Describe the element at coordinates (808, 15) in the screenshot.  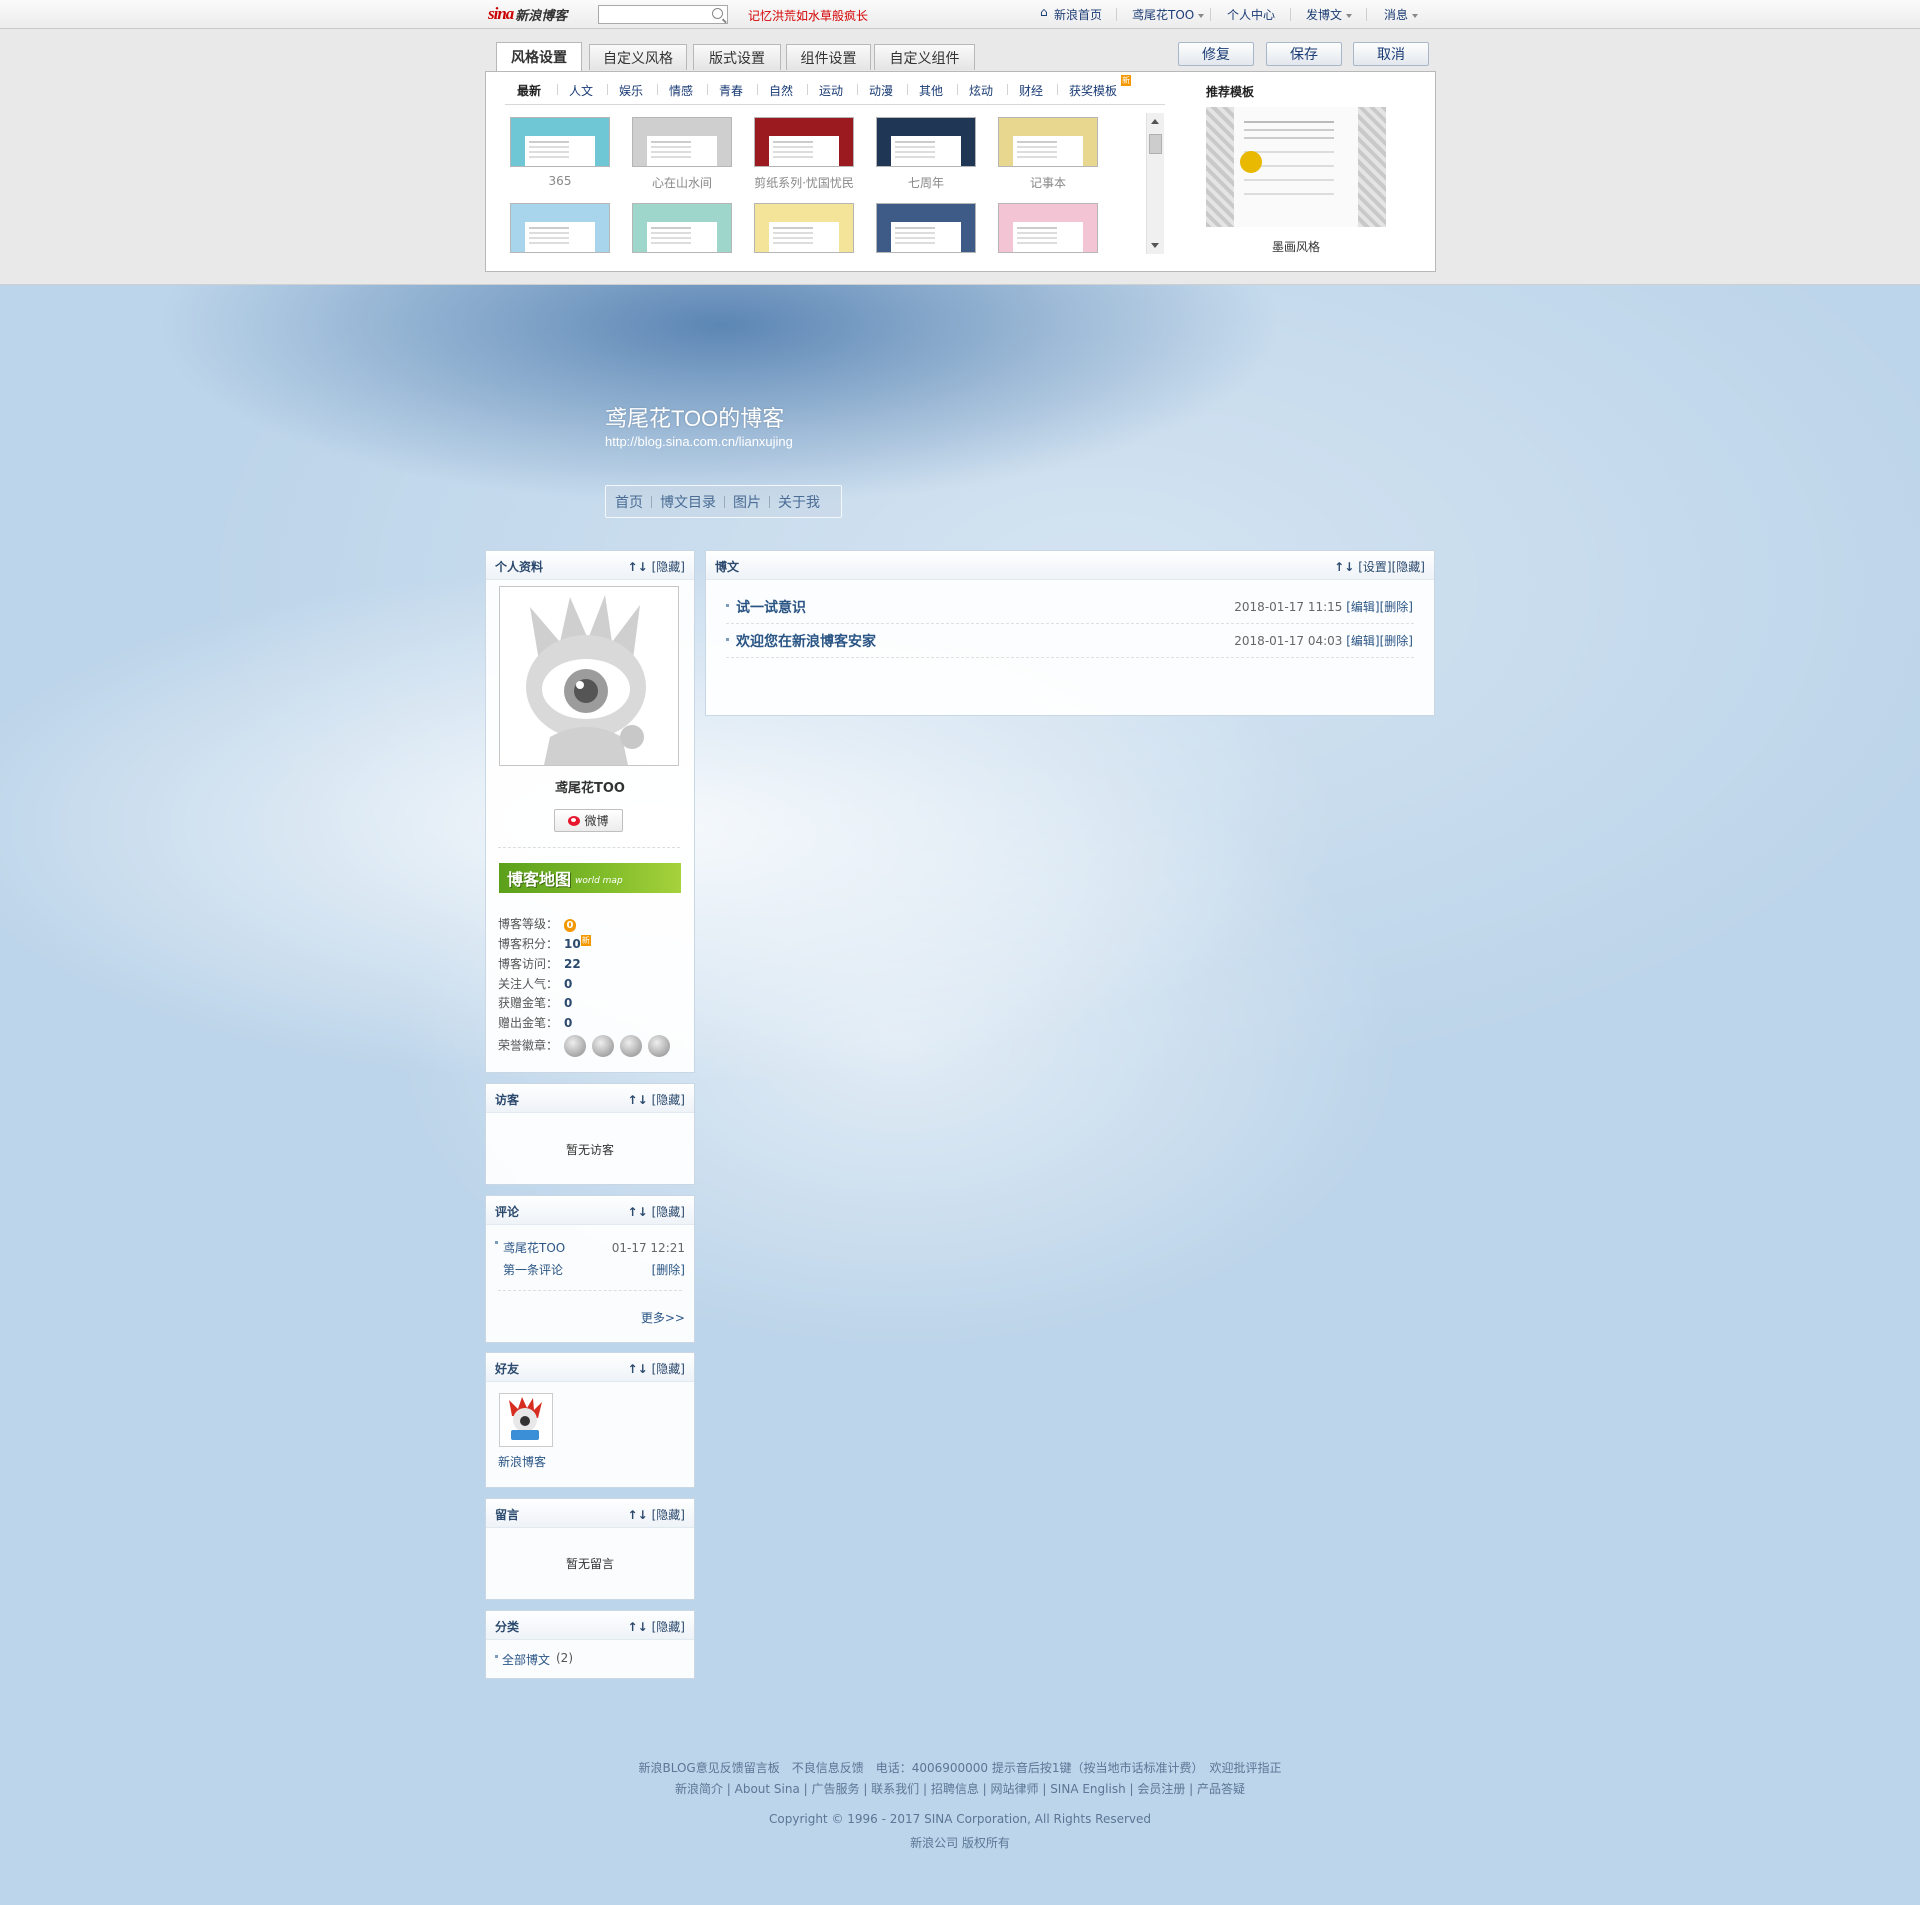
I see `top-news-link: 记忆洪荒如水草般疯长` at that location.